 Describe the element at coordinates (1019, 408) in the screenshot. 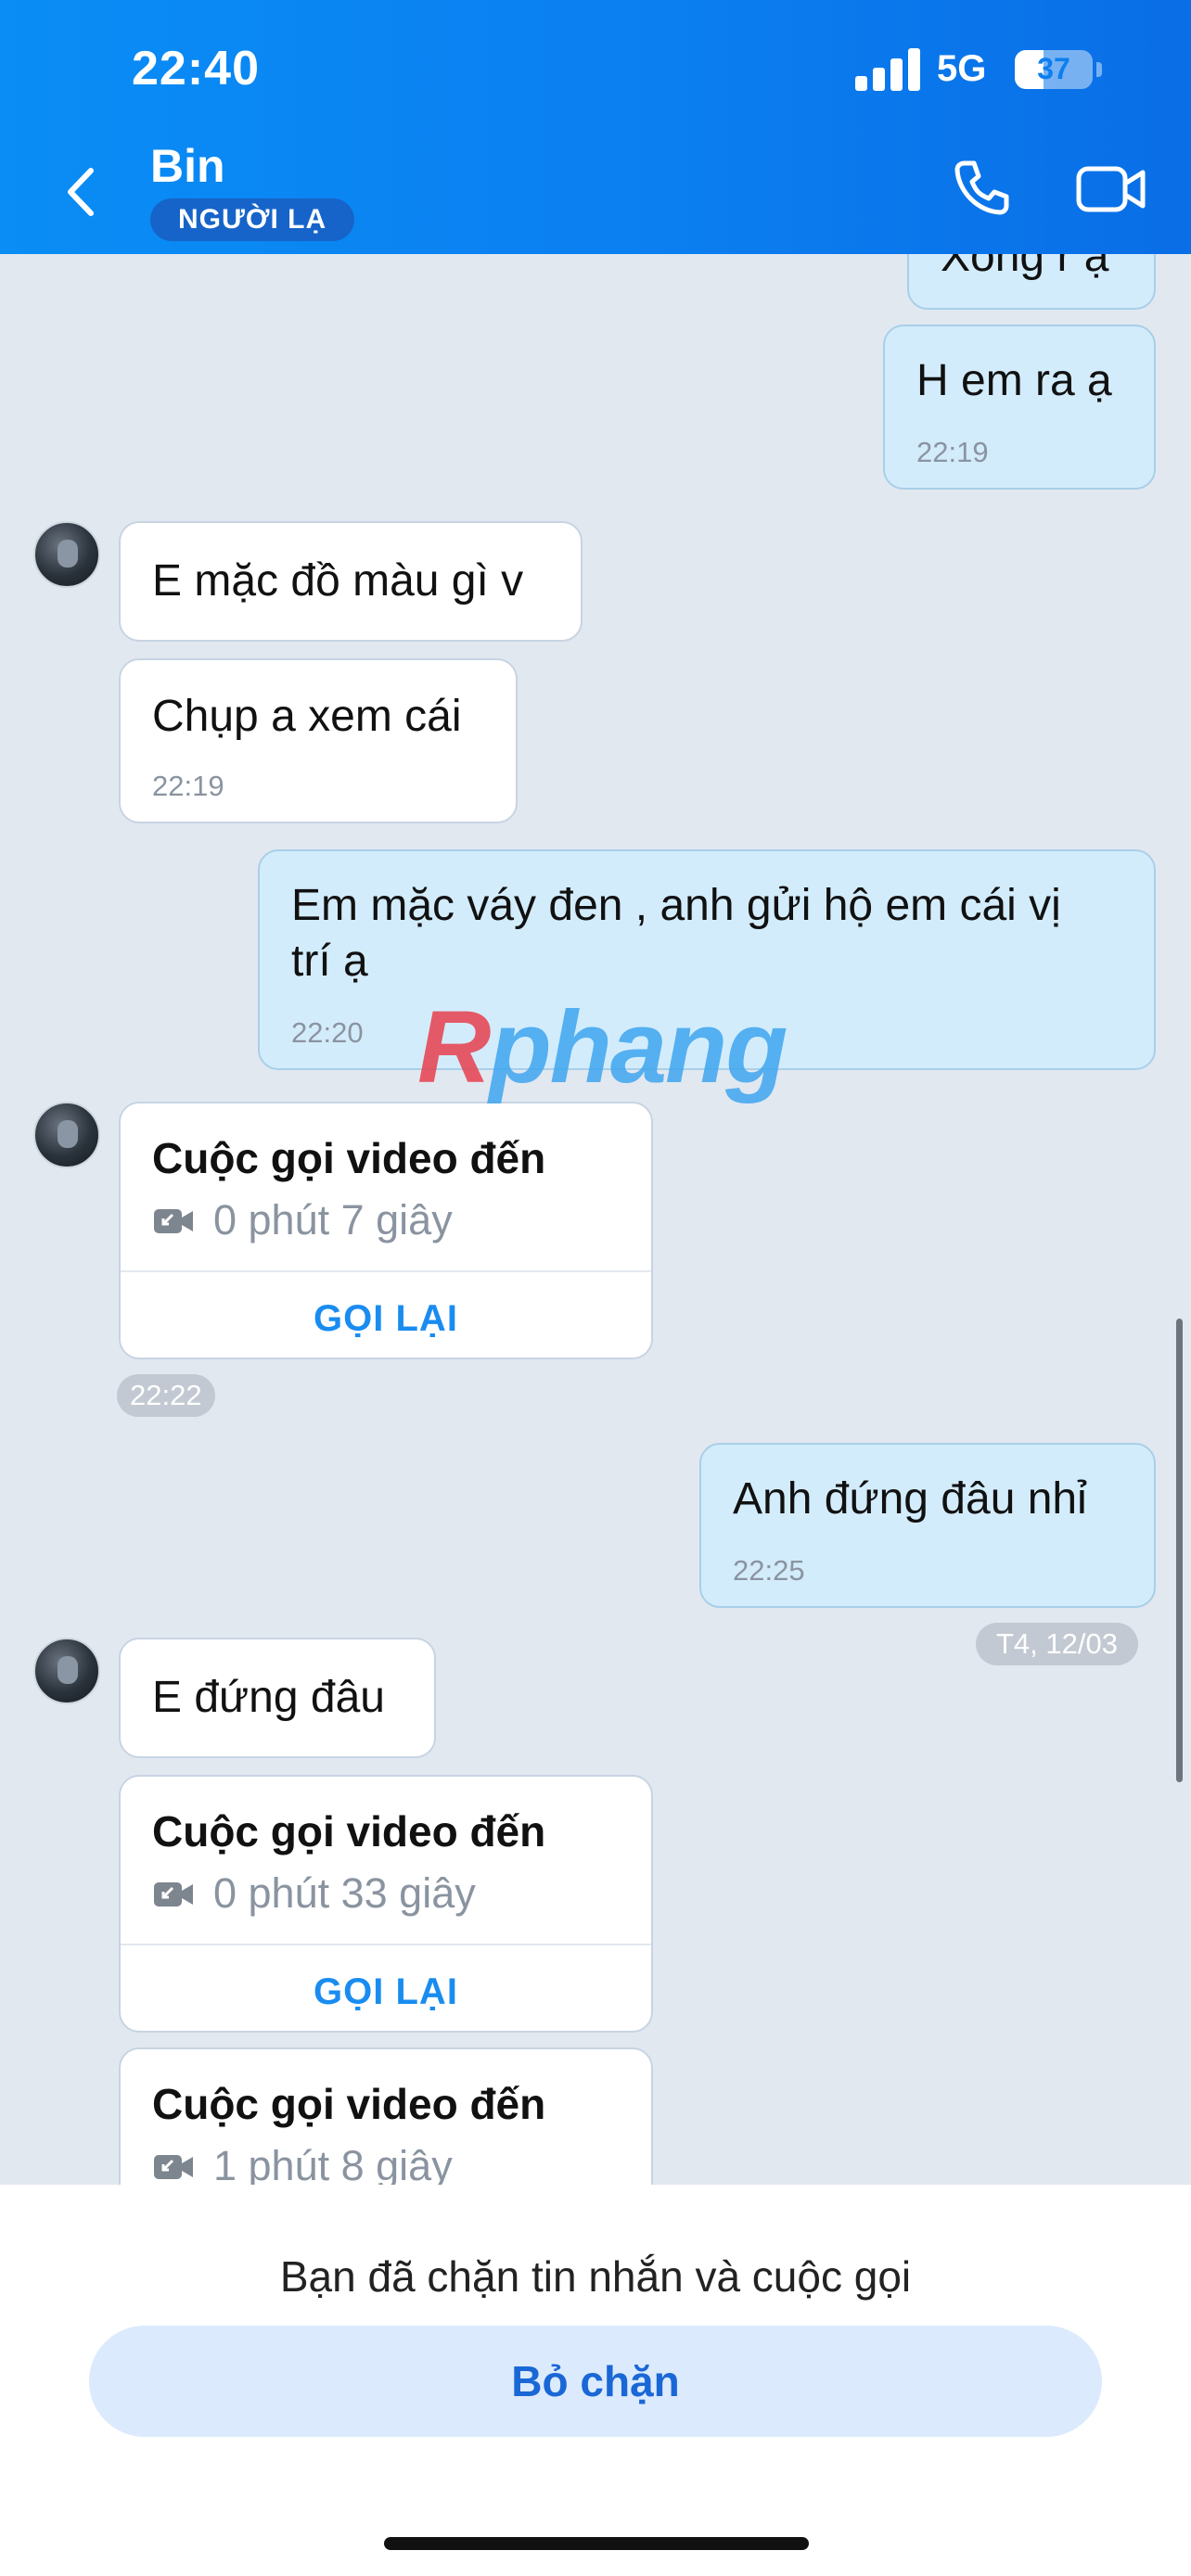

I see `message-bubble-outgoing: H em ra ạ 22:19` at that location.